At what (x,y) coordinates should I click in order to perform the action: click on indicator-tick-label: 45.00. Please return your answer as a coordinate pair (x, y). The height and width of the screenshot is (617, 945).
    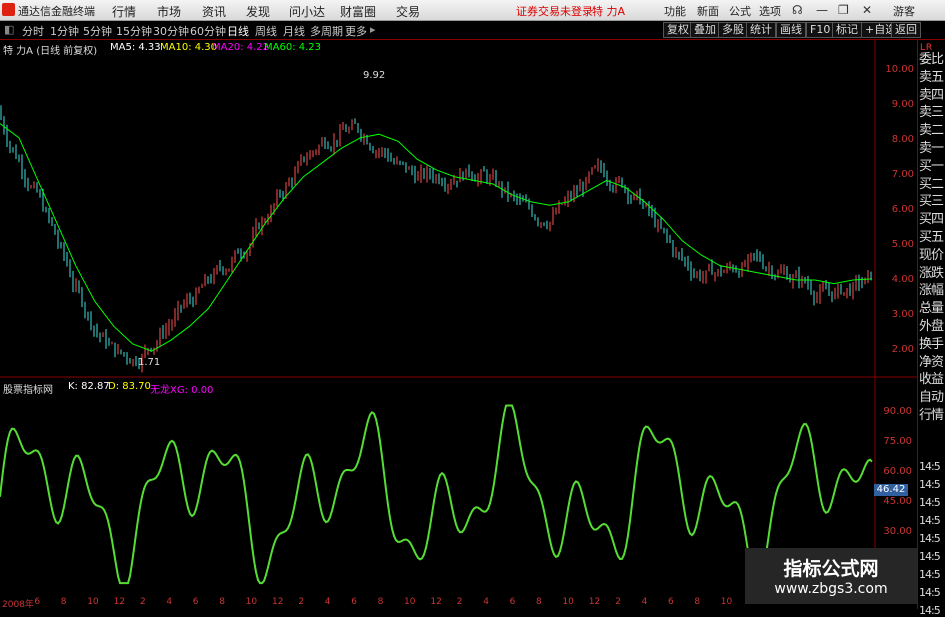
    Looking at the image, I should click on (897, 501).